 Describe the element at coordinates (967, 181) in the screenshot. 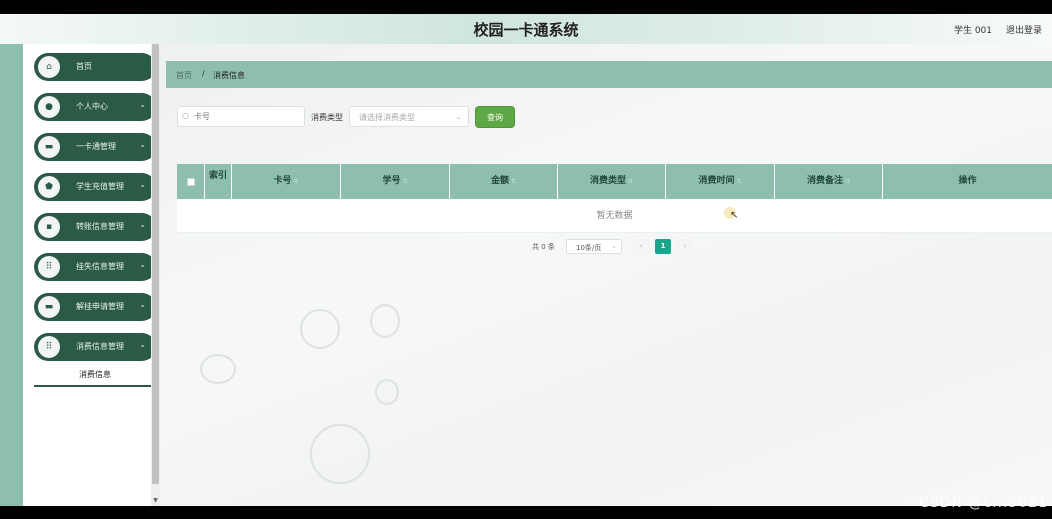

I see `column-header-actions: 操作` at that location.